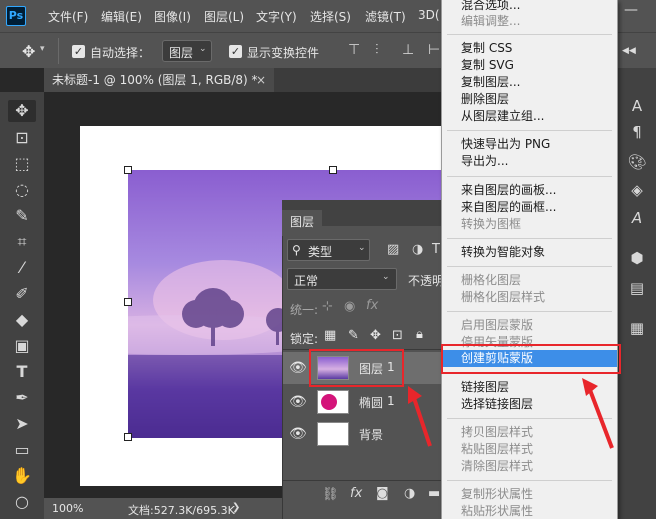 The image size is (656, 519). Describe the element at coordinates (637, 288) in the screenshot. I see `properties-icon: ▤` at that location.